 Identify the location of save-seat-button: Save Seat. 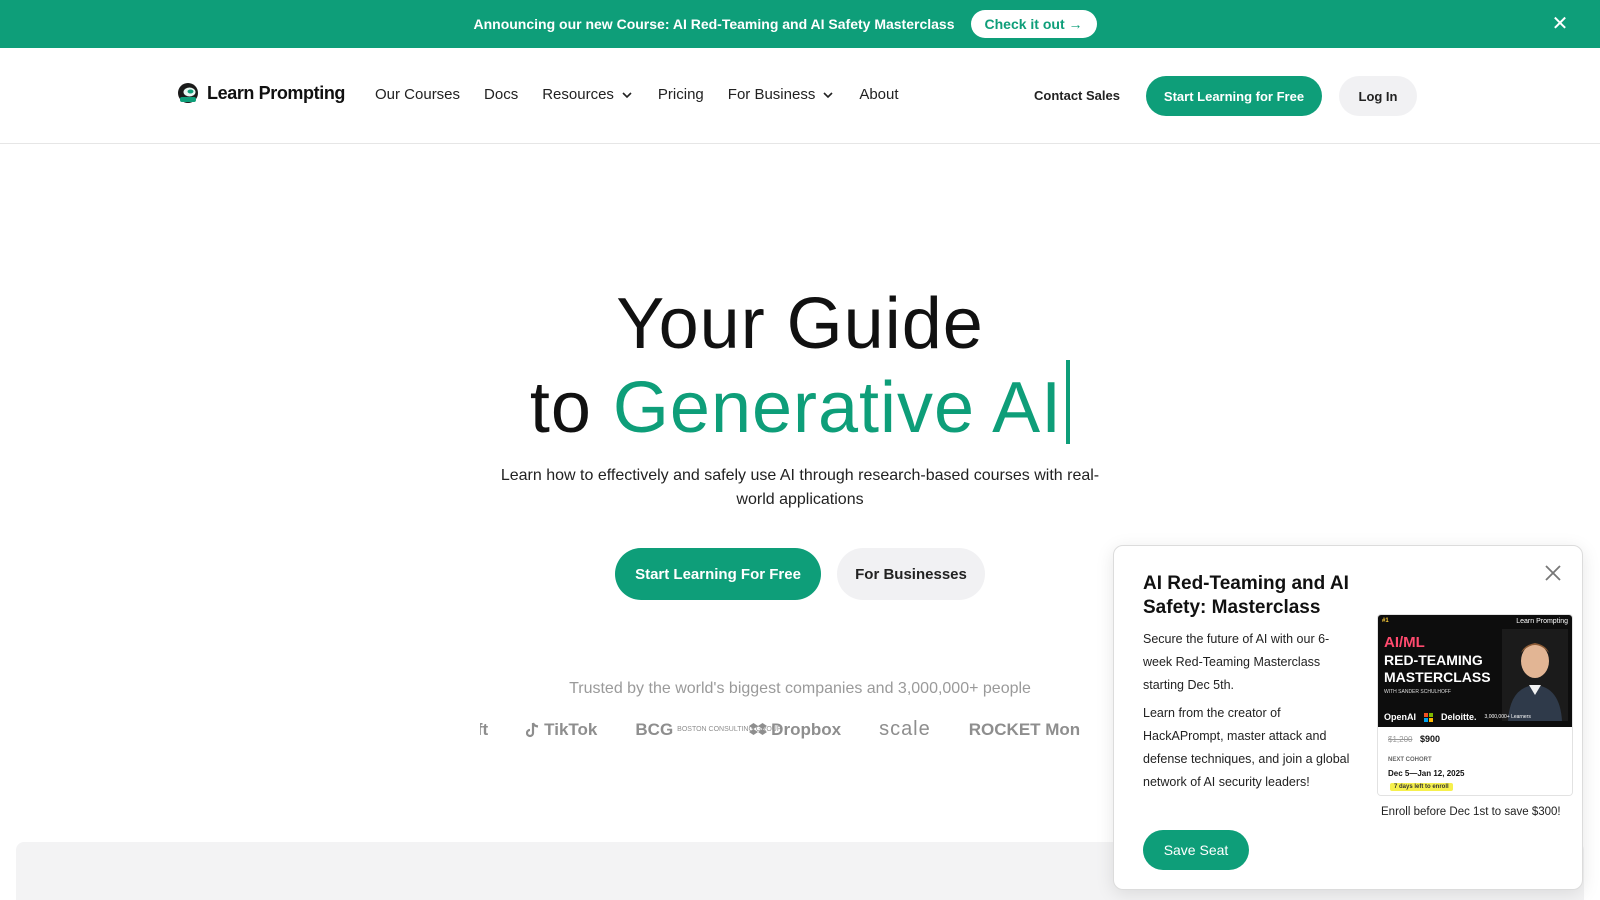
(1196, 850).